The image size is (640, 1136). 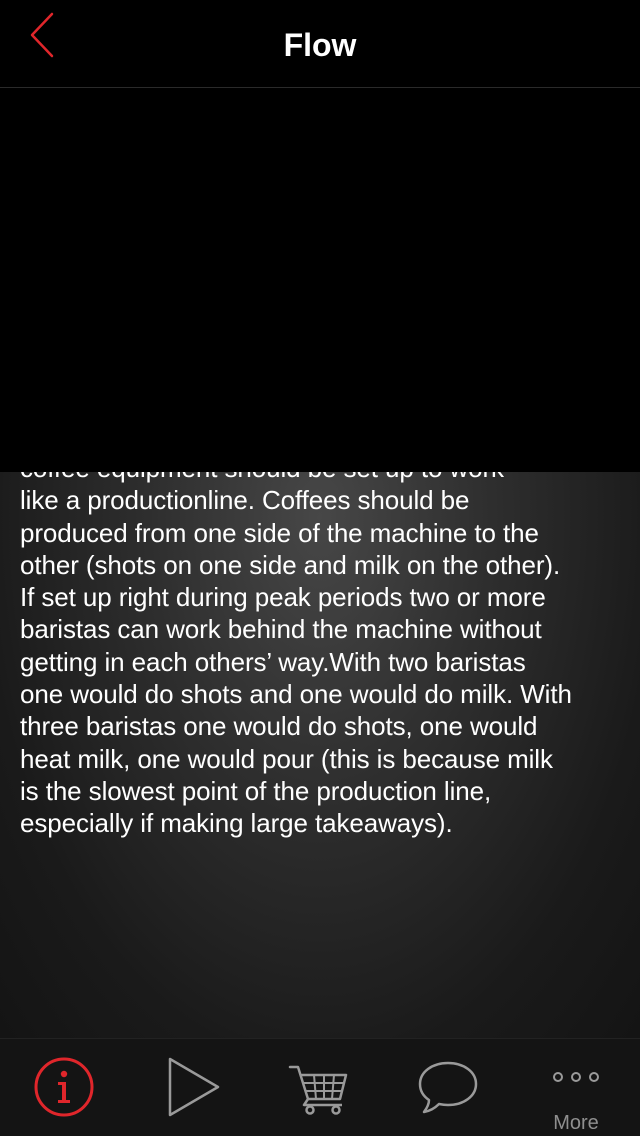 I want to click on tab-more-label: More, so click(x=576, y=1123).